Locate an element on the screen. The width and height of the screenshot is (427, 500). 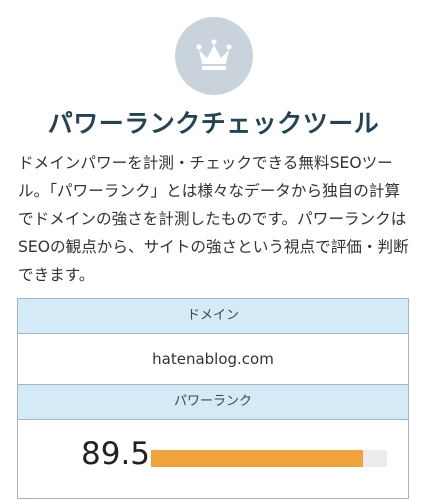
page-title: パワーランクチェックツール is located at coordinates (213, 123).